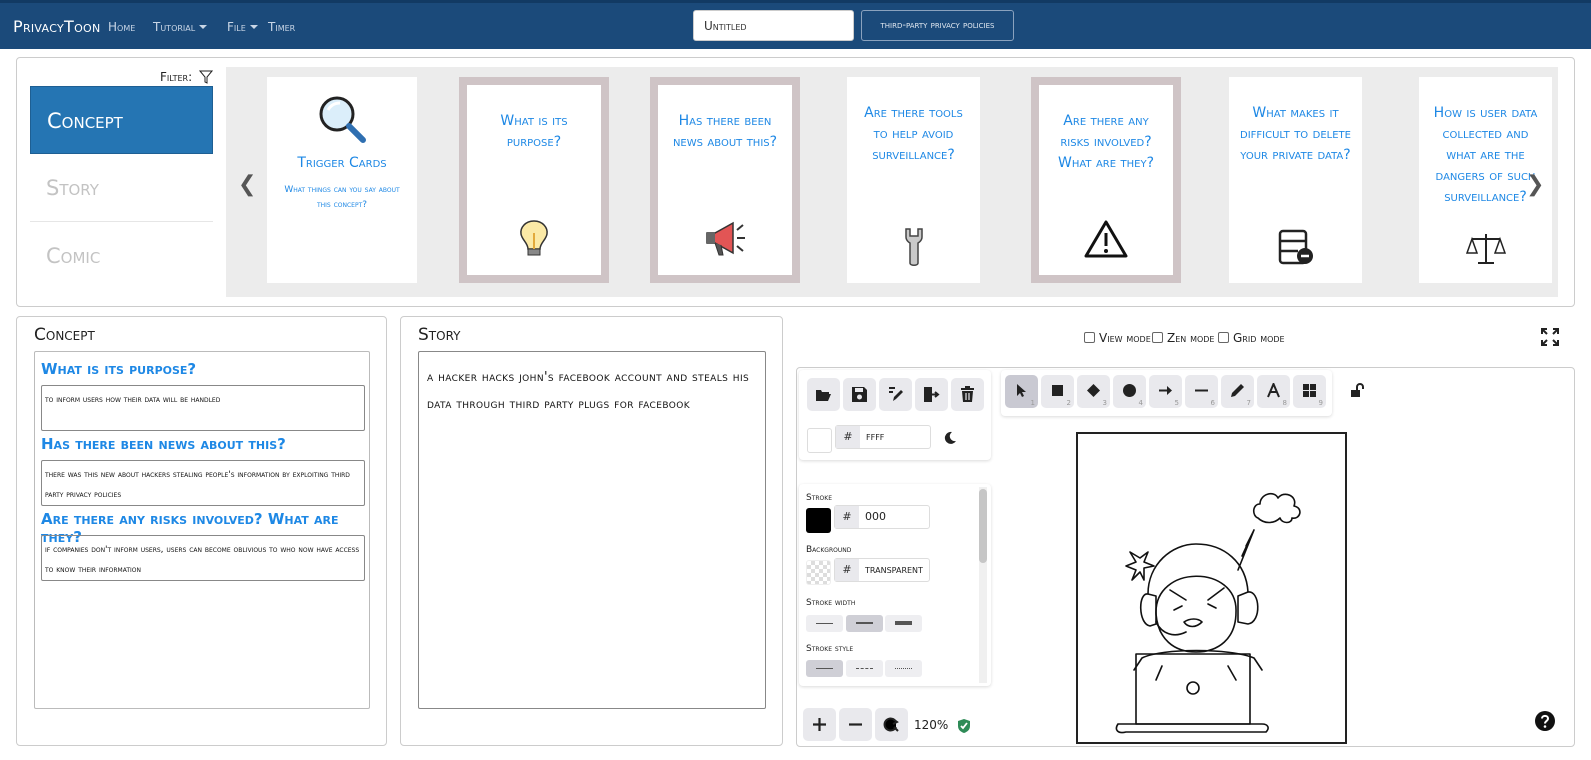 This screenshot has height=760, width=1591. What do you see at coordinates (64, 335) in the screenshot?
I see `concept-panel-title: Concept` at bounding box center [64, 335].